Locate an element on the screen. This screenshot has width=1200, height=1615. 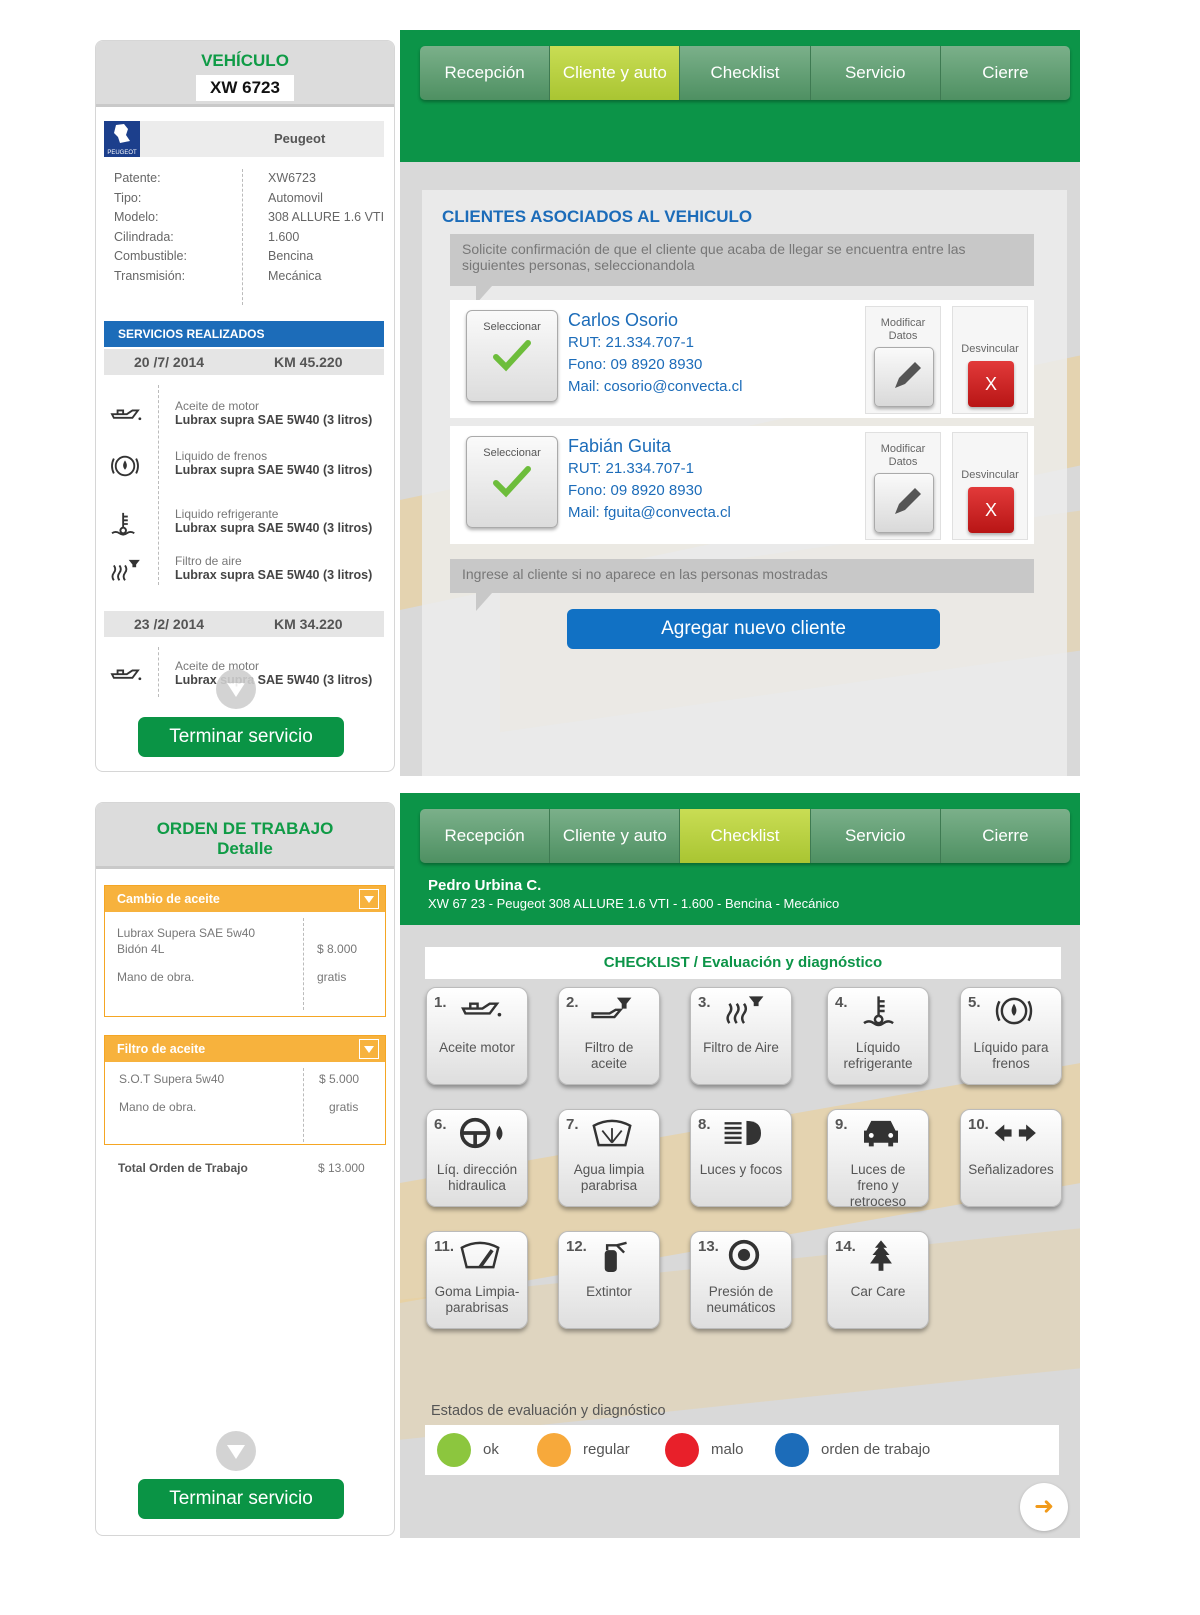
checklist-label: Luces de freno y retroceso is located at coordinates (878, 1185).